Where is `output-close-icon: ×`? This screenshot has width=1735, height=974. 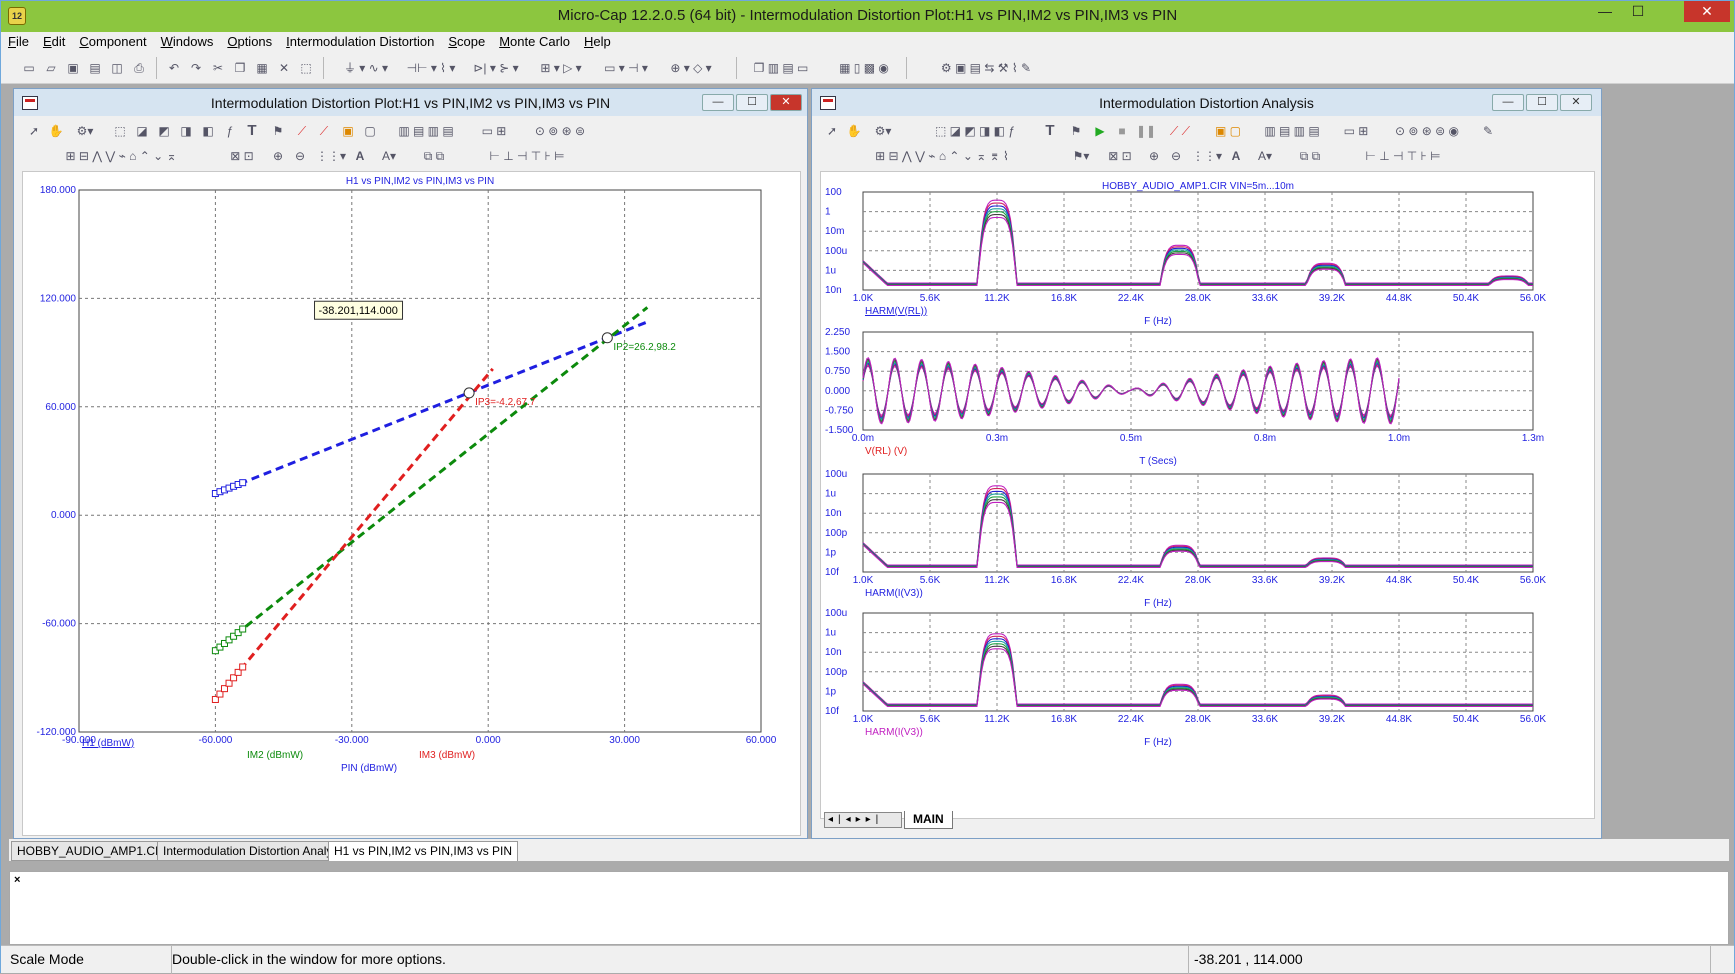 output-close-icon: × is located at coordinates (17, 880).